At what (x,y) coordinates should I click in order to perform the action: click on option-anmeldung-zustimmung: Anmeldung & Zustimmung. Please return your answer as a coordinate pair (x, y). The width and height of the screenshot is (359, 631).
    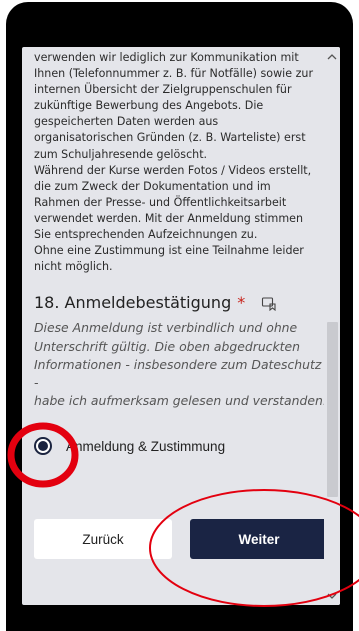
    Looking at the image, I should click on (129, 446).